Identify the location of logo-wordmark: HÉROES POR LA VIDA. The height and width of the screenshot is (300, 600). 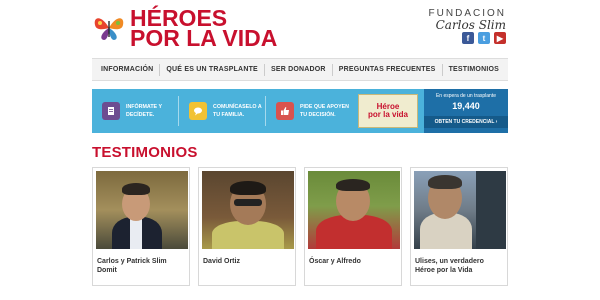
(204, 29).